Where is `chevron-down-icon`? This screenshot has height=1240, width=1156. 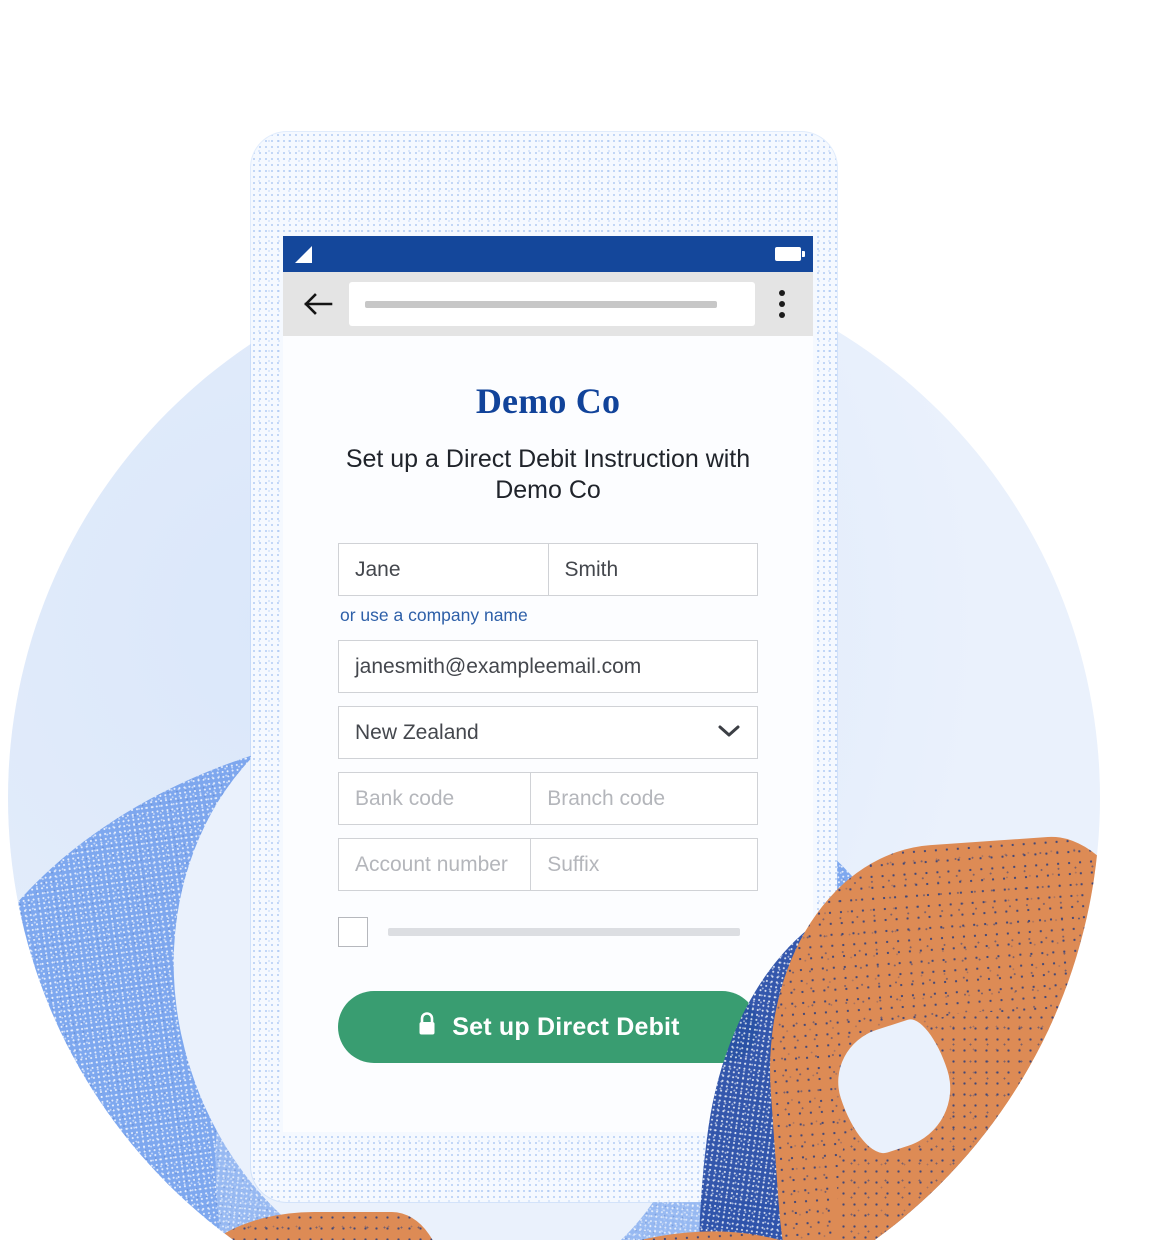 chevron-down-icon is located at coordinates (729, 733).